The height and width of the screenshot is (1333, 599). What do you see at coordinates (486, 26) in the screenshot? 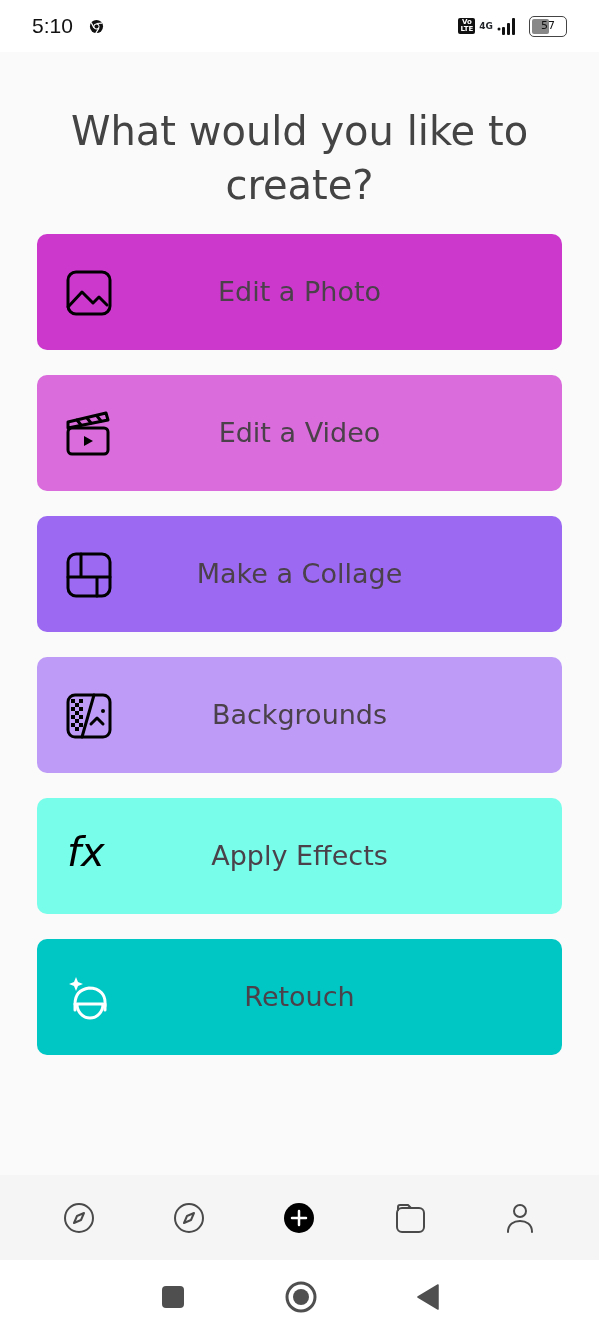
I see `network-type: 4G` at bounding box center [486, 26].